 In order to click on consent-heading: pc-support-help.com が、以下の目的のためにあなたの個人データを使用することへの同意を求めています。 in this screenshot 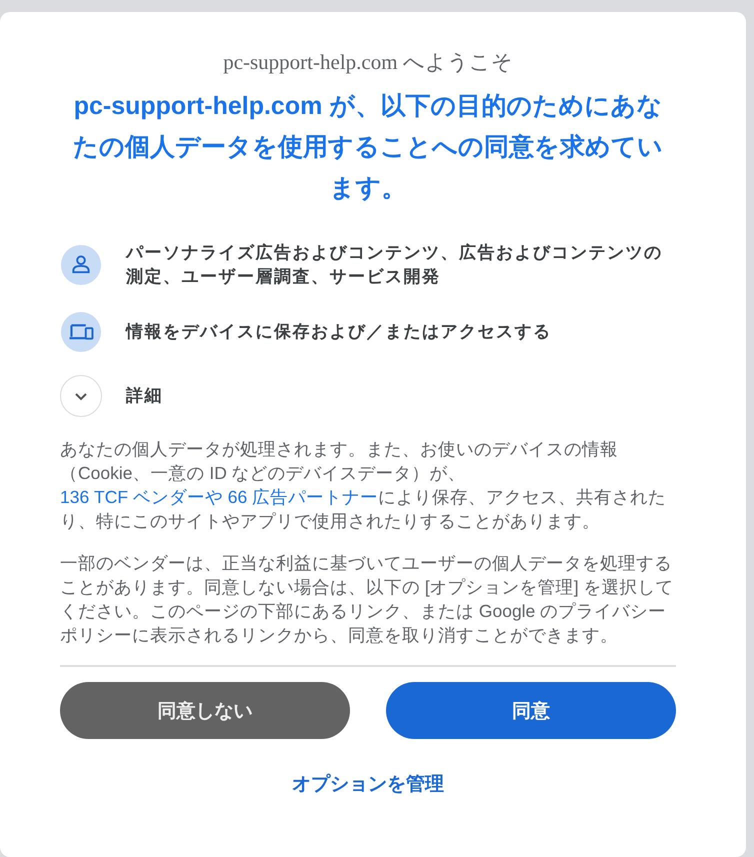, I will do `click(368, 147)`.